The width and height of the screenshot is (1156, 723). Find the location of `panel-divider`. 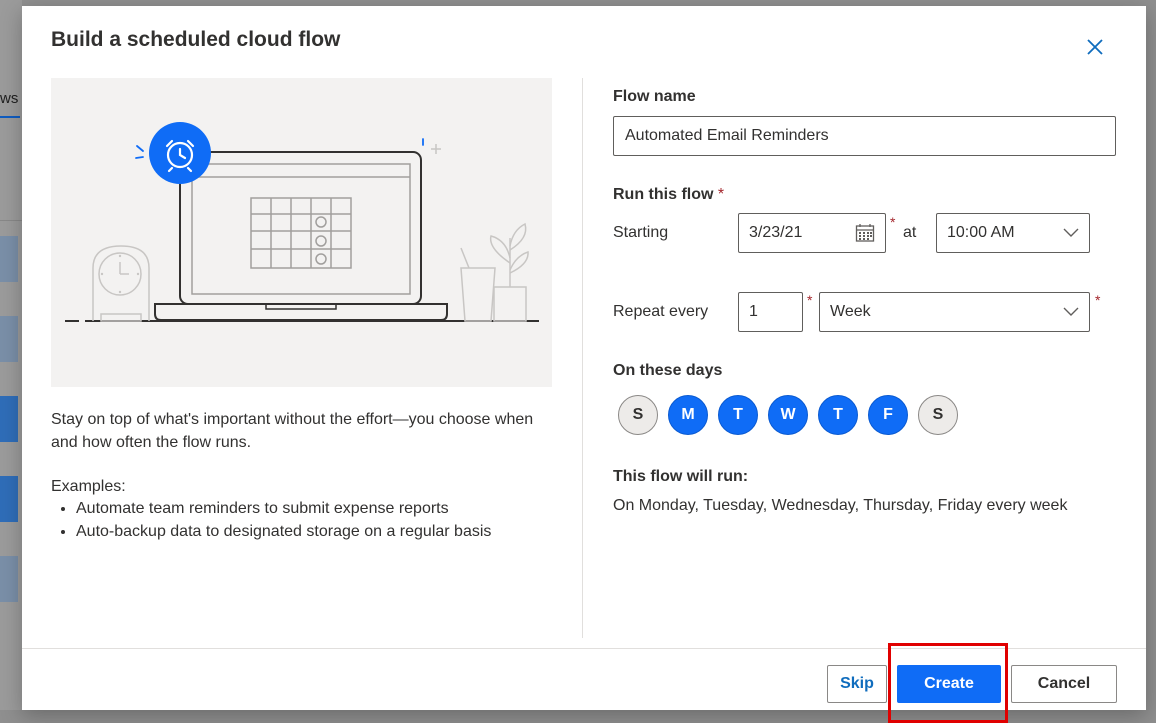

panel-divider is located at coordinates (582, 358).